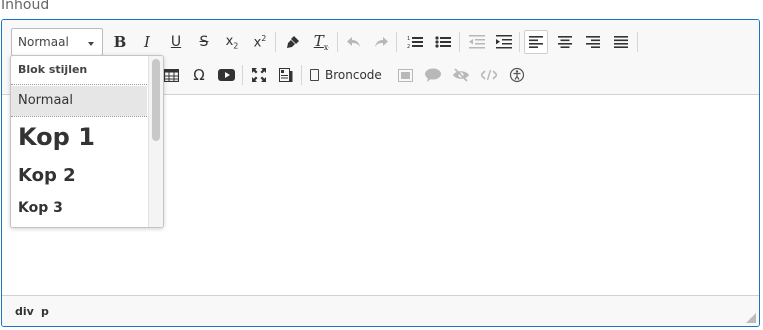 This screenshot has height=330, width=763. I want to click on dropdown-item-label: Normaal, so click(46, 100).